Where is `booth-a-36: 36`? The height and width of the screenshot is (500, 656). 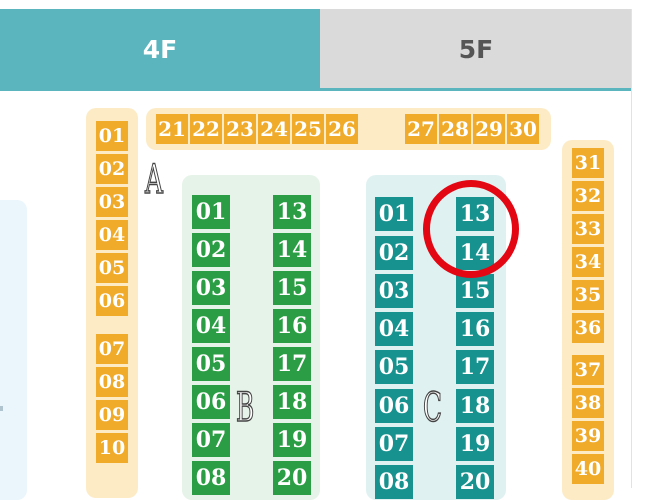
booth-a-36: 36 is located at coordinates (588, 328).